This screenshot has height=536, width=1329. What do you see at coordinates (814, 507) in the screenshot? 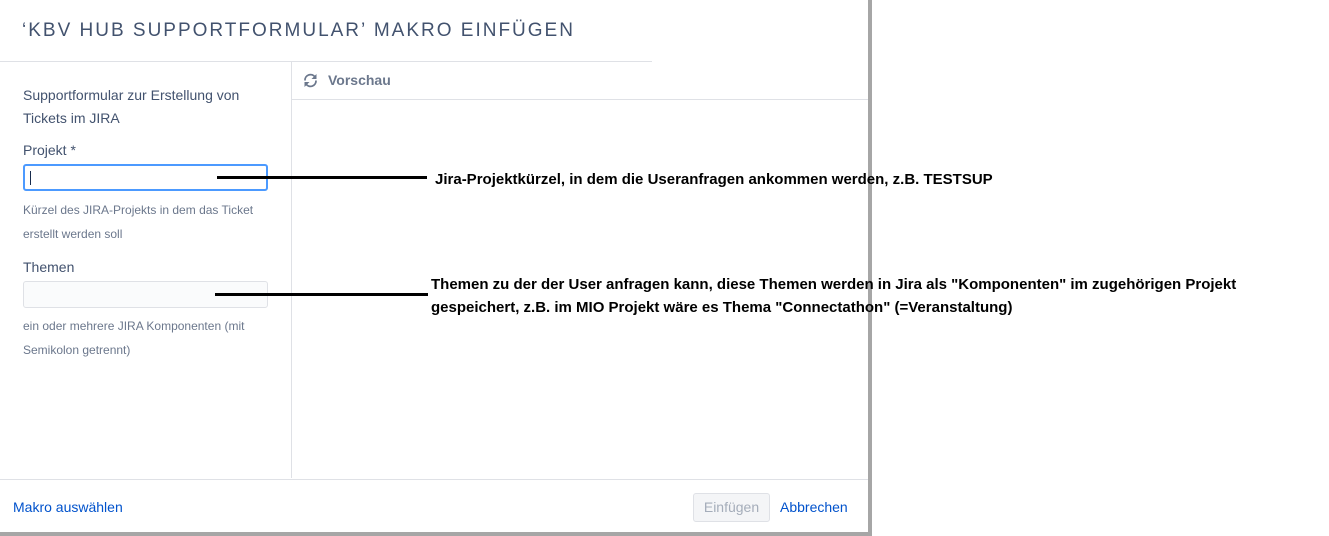
I see `cancel-button: Abbrechen` at bounding box center [814, 507].